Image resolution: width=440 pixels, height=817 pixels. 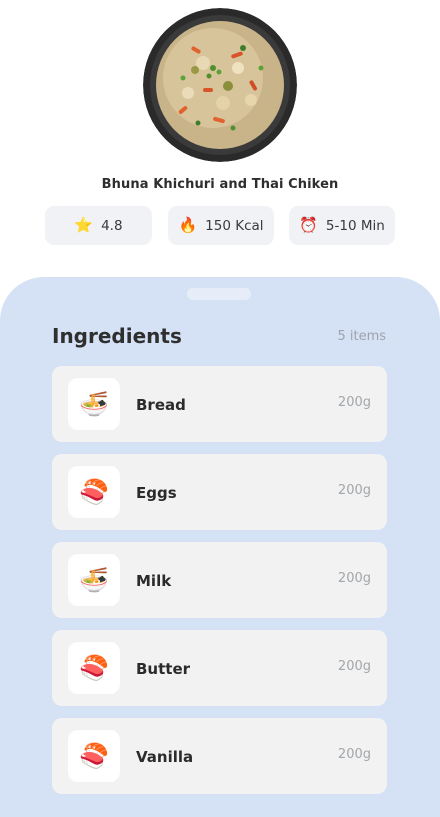 What do you see at coordinates (220, 85) in the screenshot?
I see `dish-image` at bounding box center [220, 85].